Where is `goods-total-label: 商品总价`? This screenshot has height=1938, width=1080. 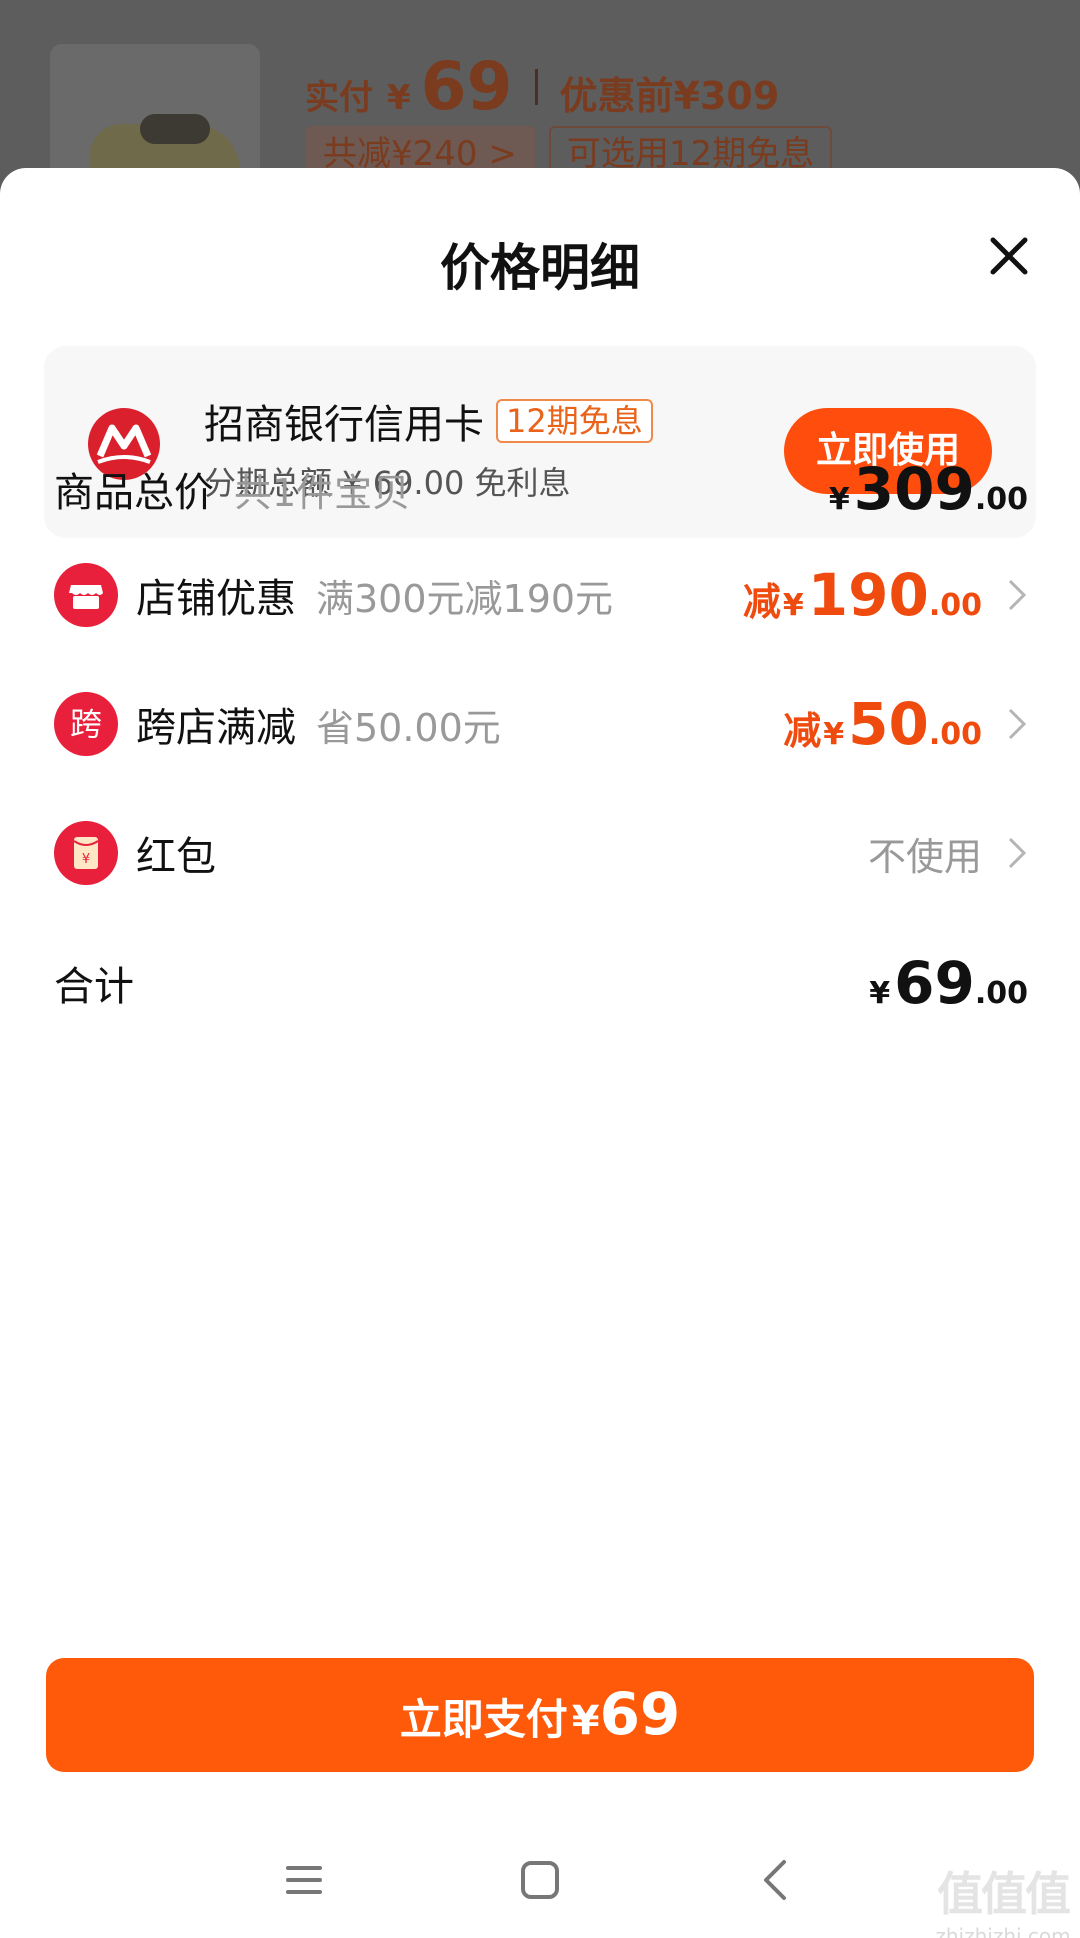 goods-total-label: 商品总价 is located at coordinates (134, 493).